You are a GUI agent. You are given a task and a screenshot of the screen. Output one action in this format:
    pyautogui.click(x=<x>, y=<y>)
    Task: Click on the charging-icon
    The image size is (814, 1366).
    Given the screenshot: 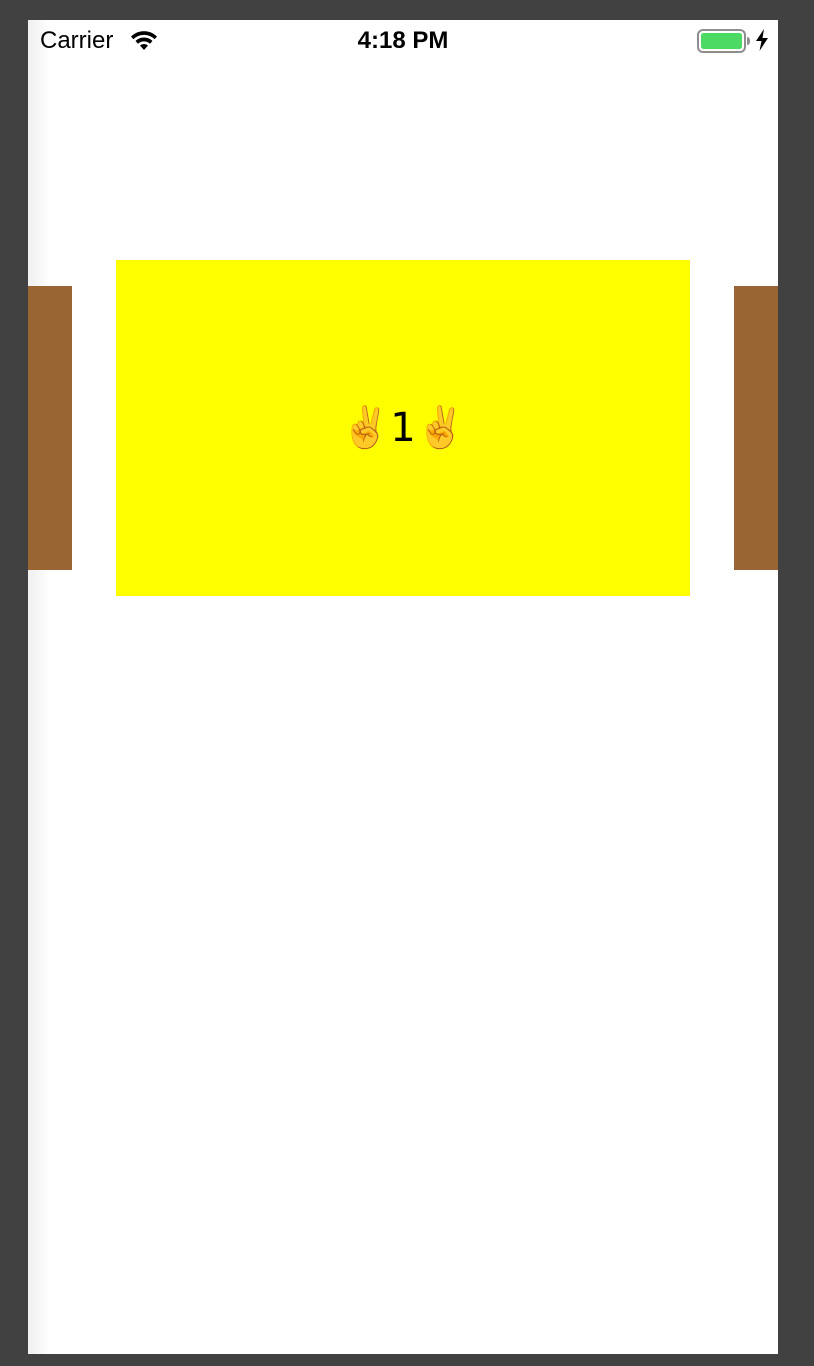 What is the action you would take?
    pyautogui.click(x=762, y=40)
    